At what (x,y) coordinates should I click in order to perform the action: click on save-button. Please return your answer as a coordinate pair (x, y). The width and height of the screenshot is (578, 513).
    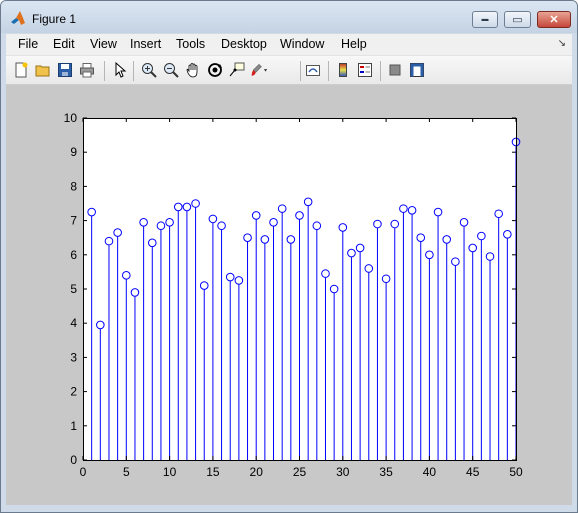
    Looking at the image, I should click on (65, 70).